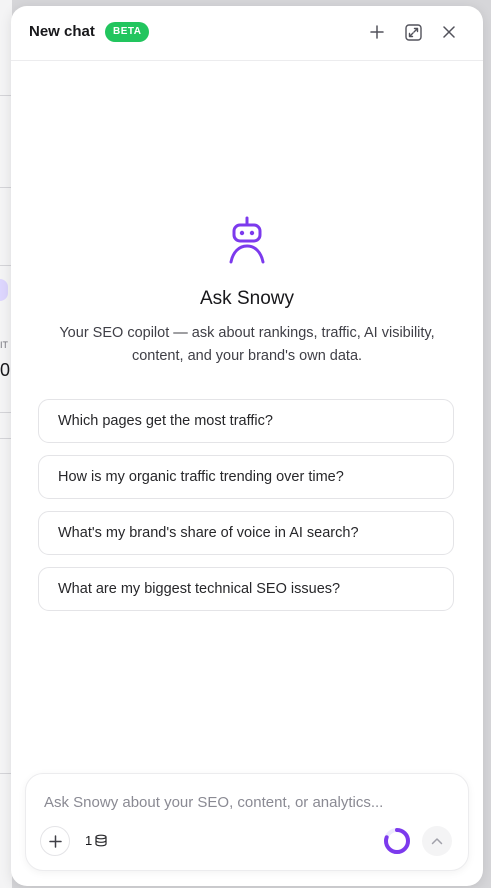 Image resolution: width=491 pixels, height=888 pixels. I want to click on message-input, so click(244, 802).